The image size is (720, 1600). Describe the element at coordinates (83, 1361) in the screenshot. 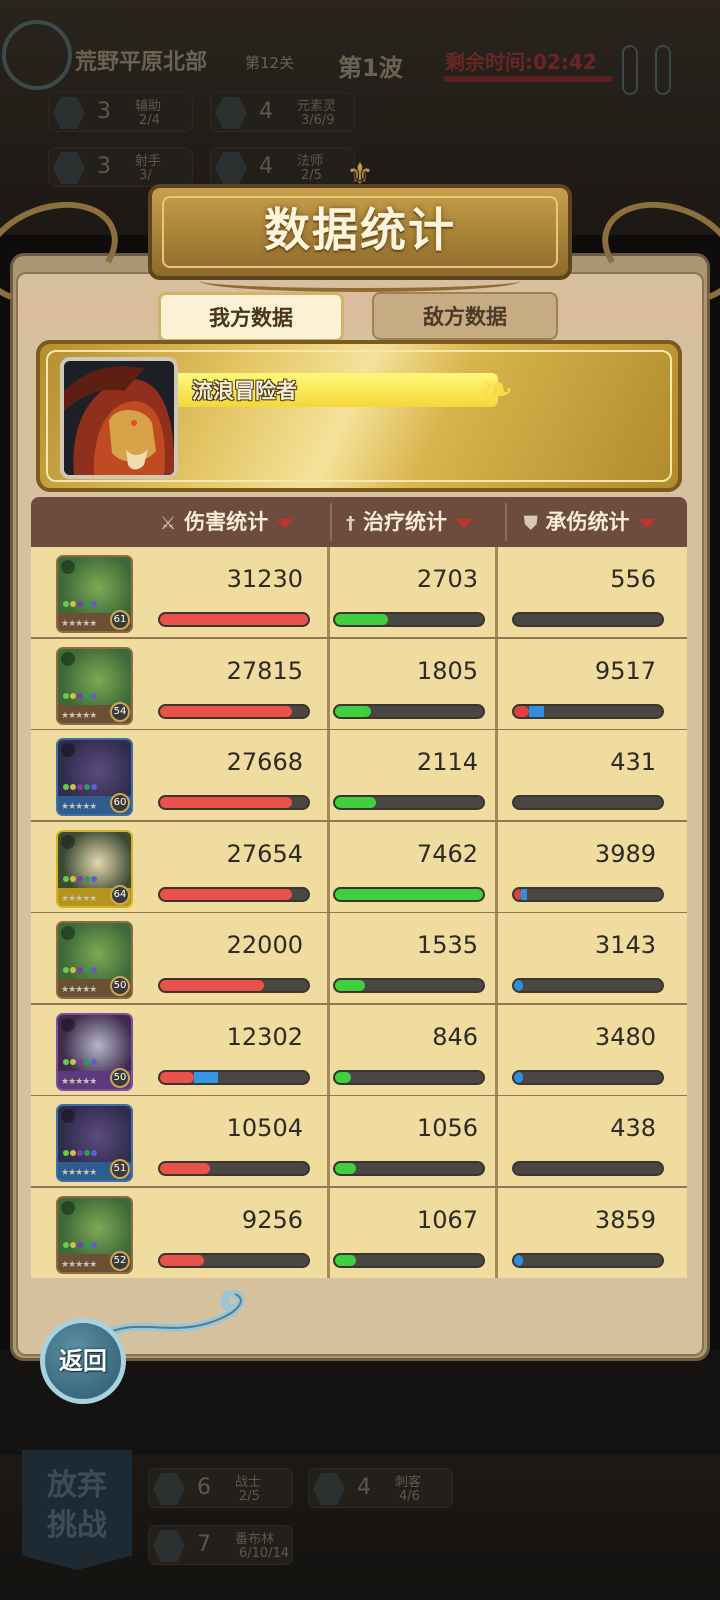

I see `back-button: 返回` at that location.